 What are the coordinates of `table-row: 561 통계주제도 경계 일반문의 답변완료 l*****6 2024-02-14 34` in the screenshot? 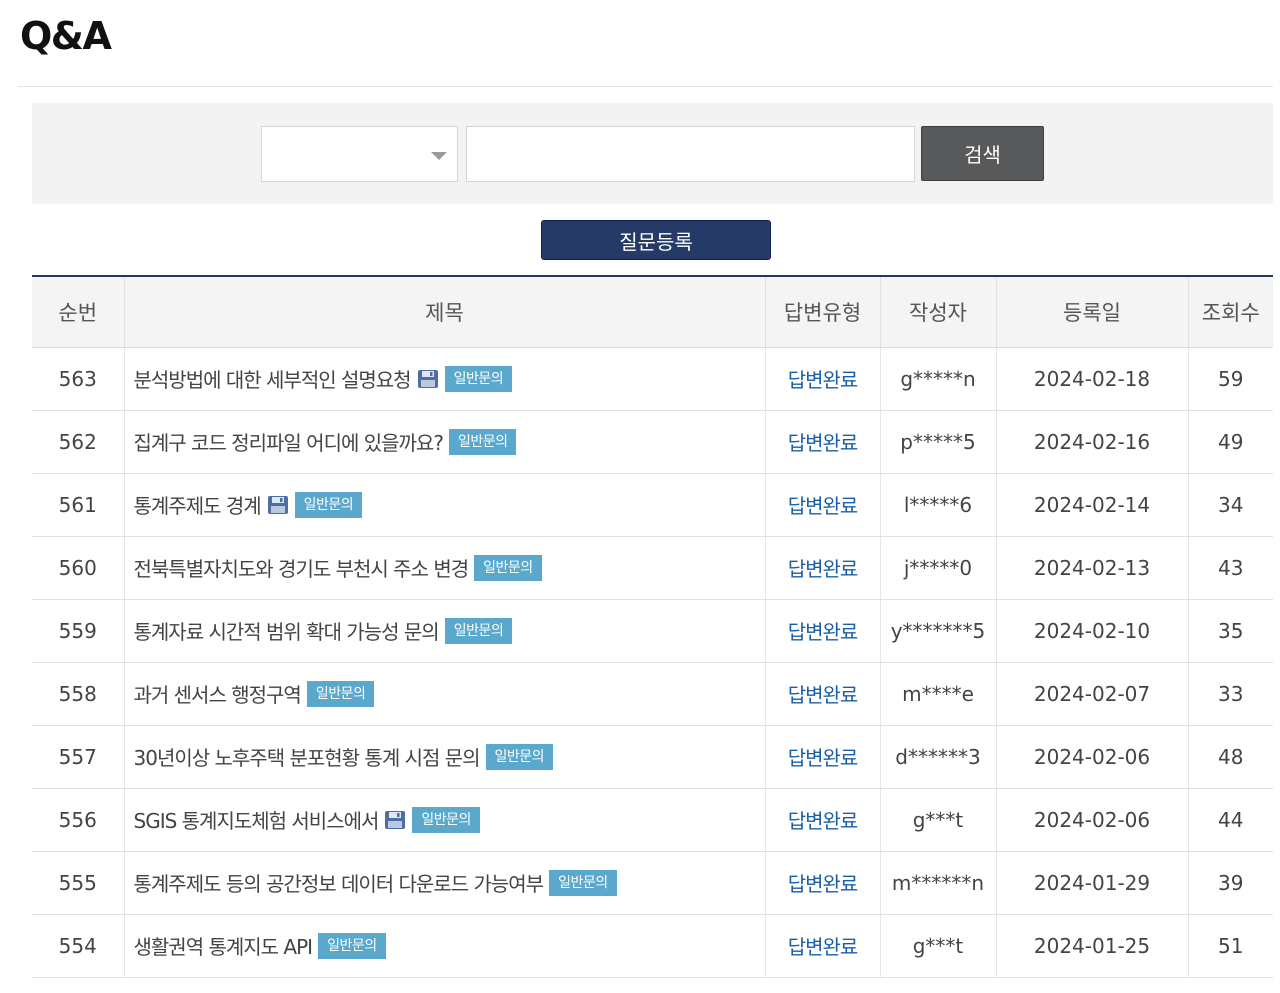 It's located at (652, 505).